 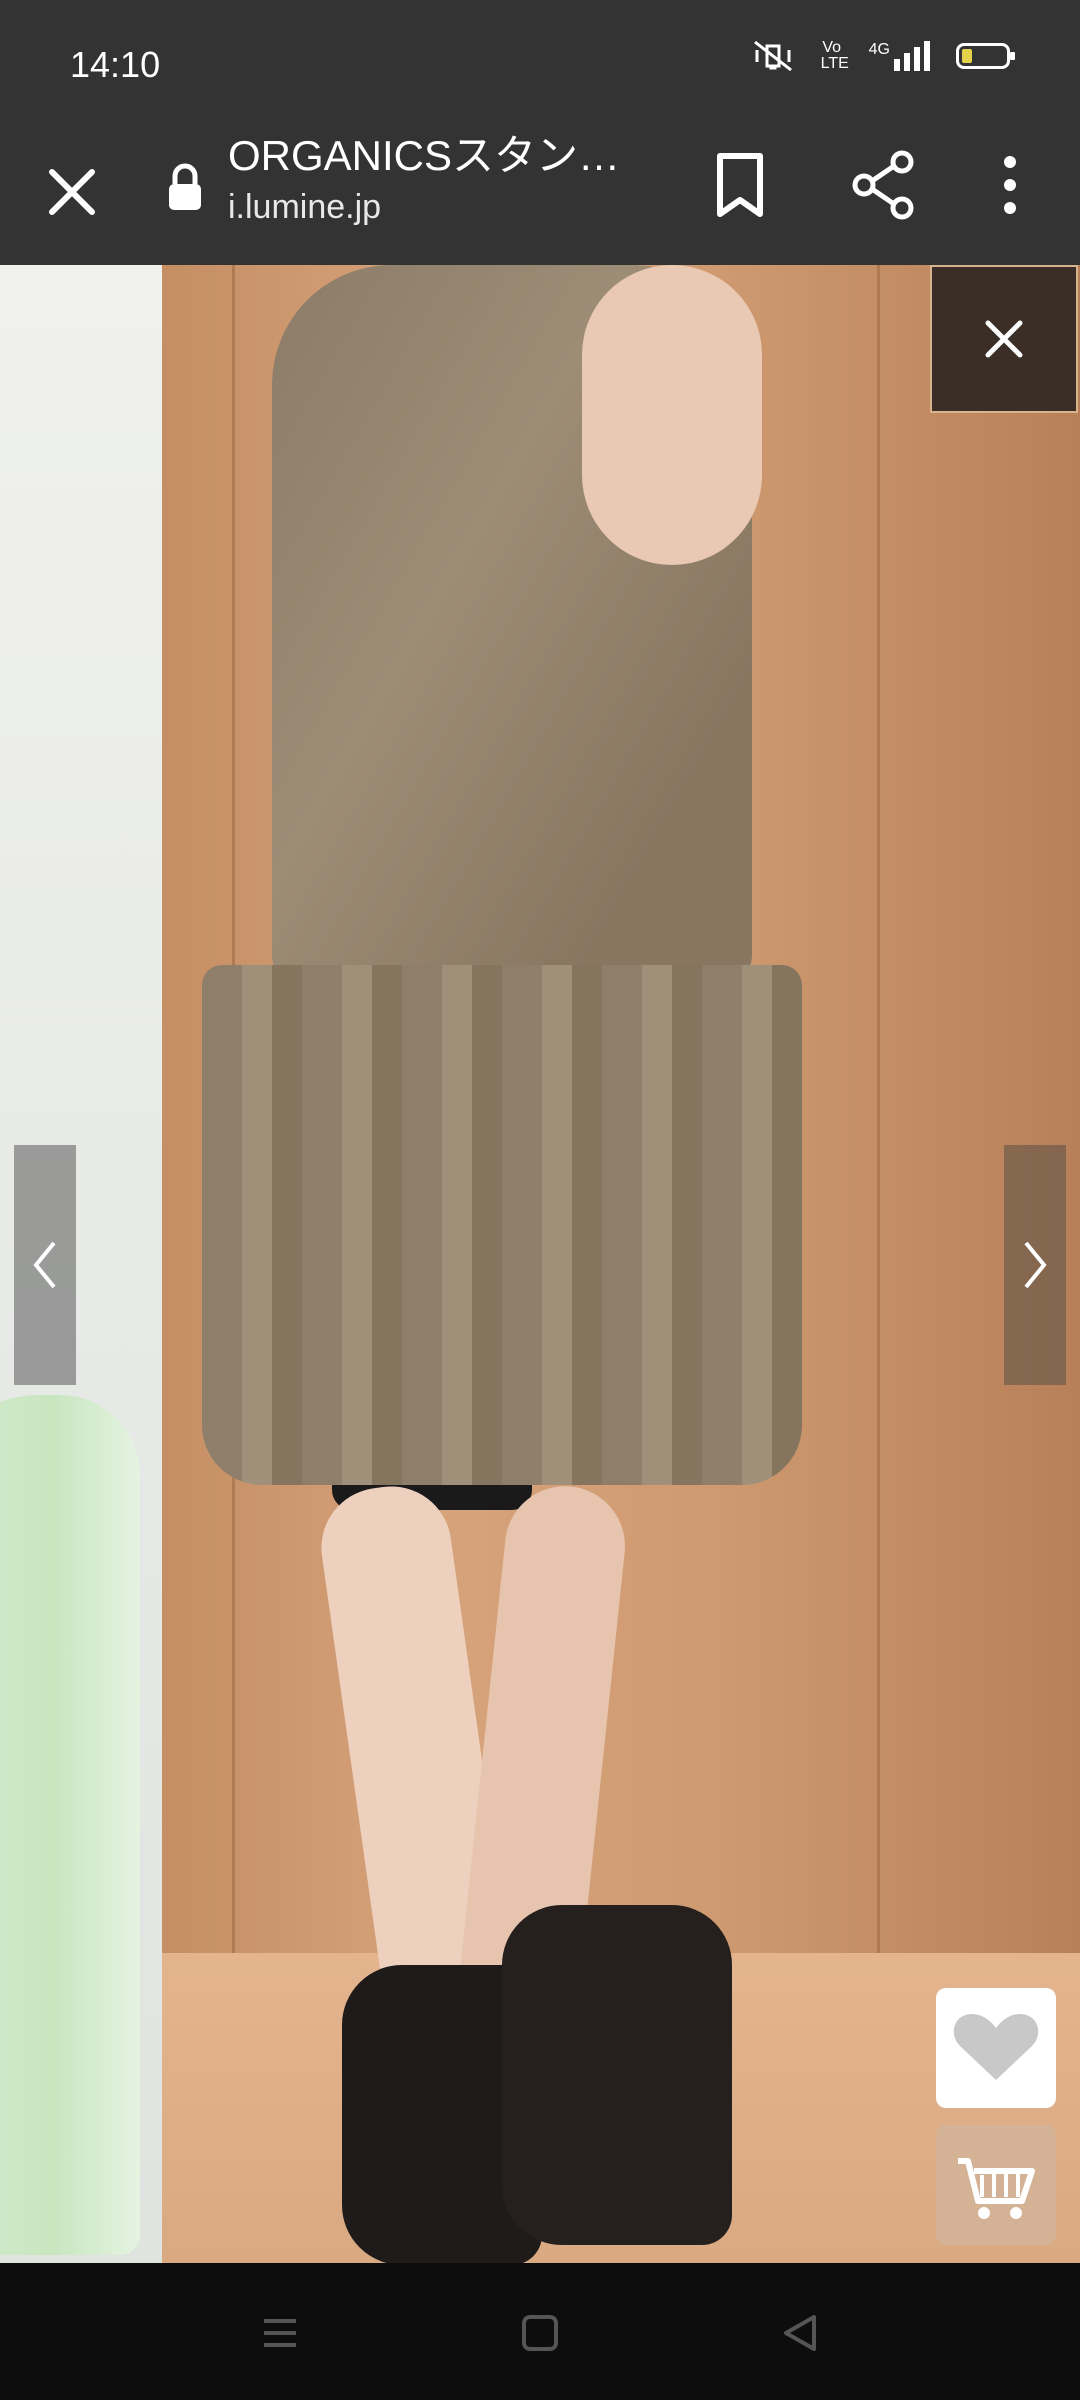 What do you see at coordinates (502, 1225) in the screenshot?
I see `dress-tiered-skirt` at bounding box center [502, 1225].